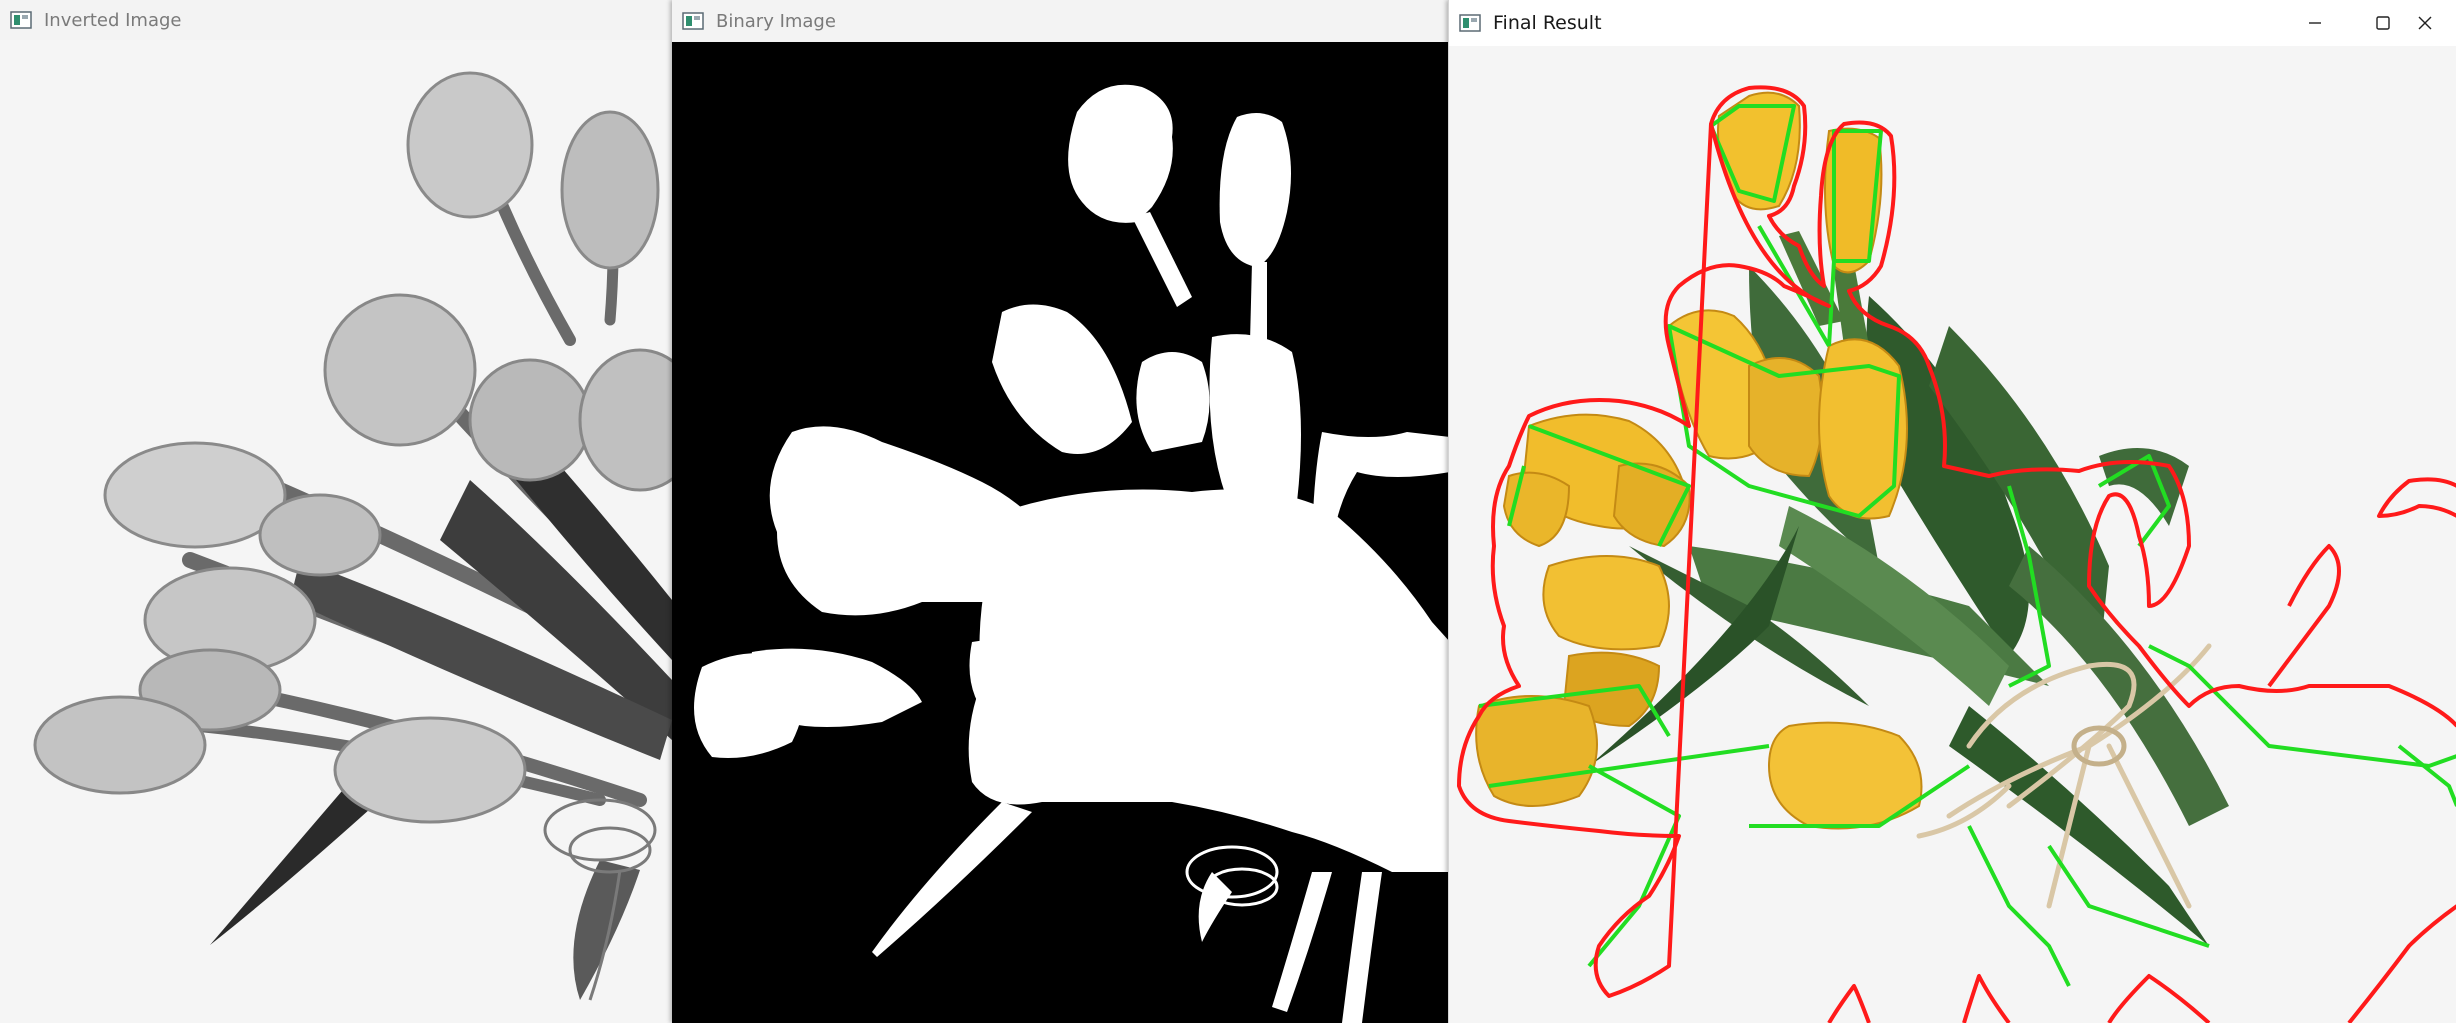 The image size is (2456, 1023). I want to click on window-controls, so click(2368, 23).